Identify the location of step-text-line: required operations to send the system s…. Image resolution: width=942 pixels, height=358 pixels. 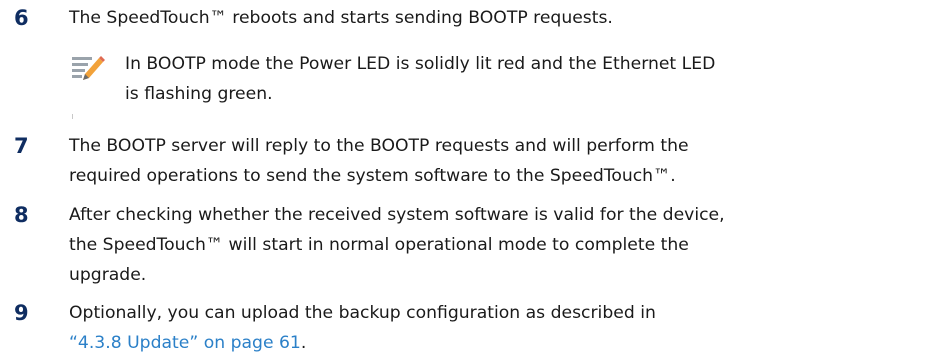
(372, 176).